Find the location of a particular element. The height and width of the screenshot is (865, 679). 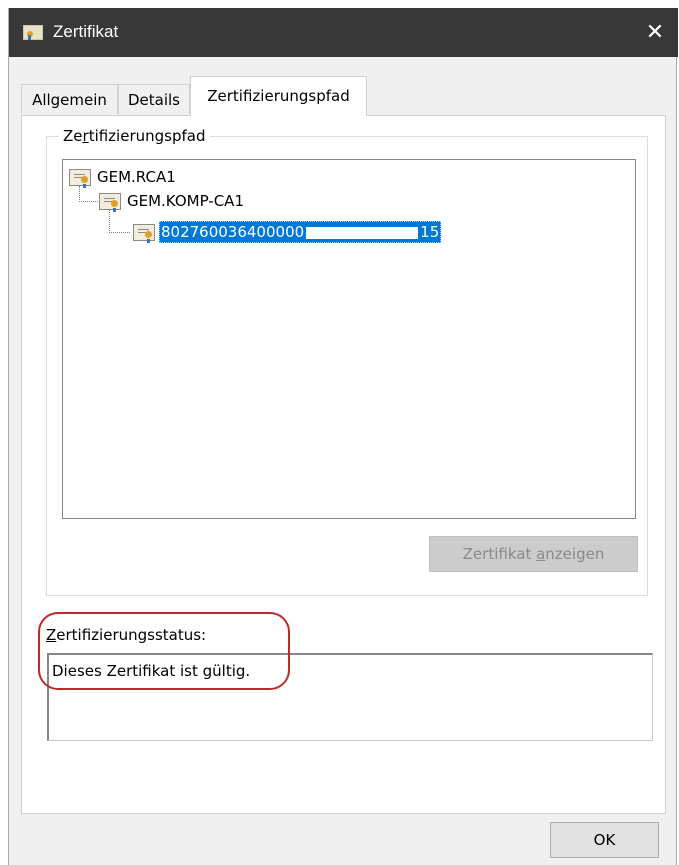

tab-allgemein: Allgemein is located at coordinates (69, 99).